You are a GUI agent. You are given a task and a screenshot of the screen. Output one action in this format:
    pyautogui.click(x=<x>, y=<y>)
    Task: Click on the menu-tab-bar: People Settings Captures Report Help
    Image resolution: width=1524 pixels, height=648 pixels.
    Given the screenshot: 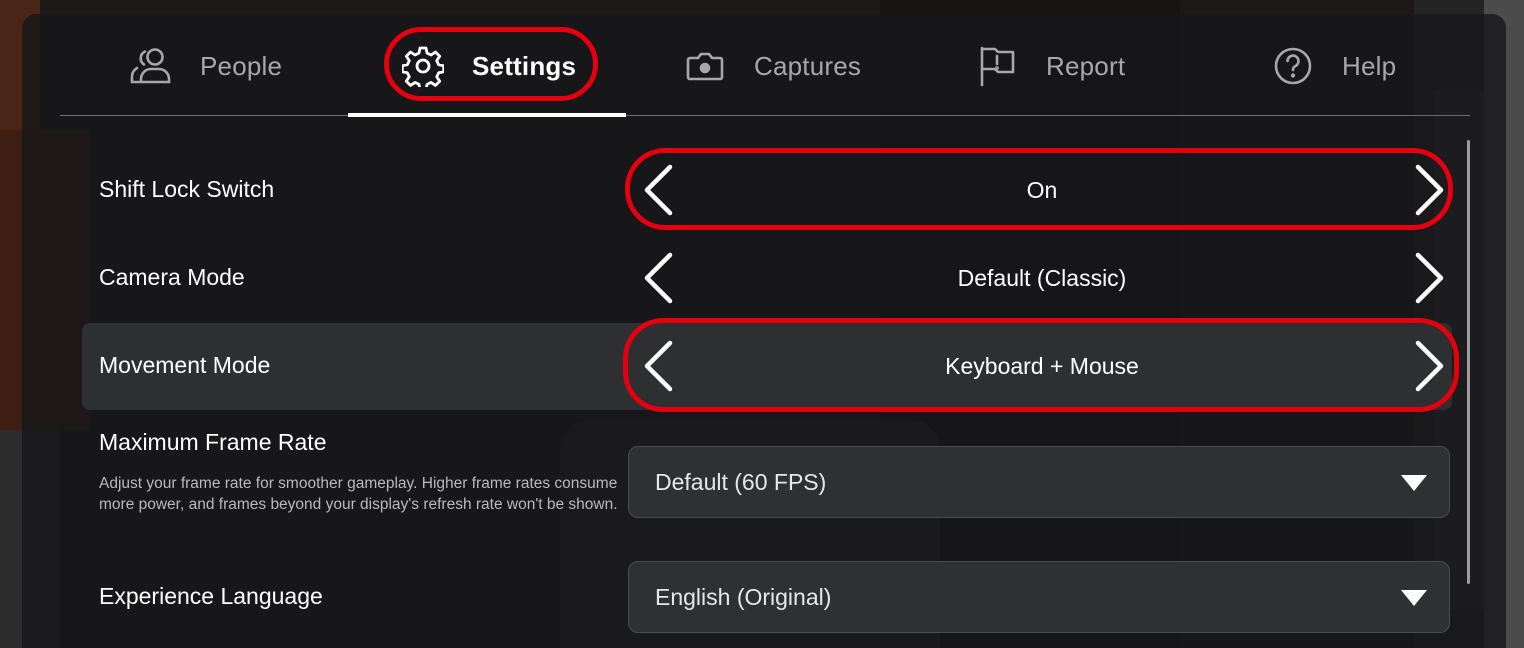 What is the action you would take?
    pyautogui.click(x=765, y=70)
    